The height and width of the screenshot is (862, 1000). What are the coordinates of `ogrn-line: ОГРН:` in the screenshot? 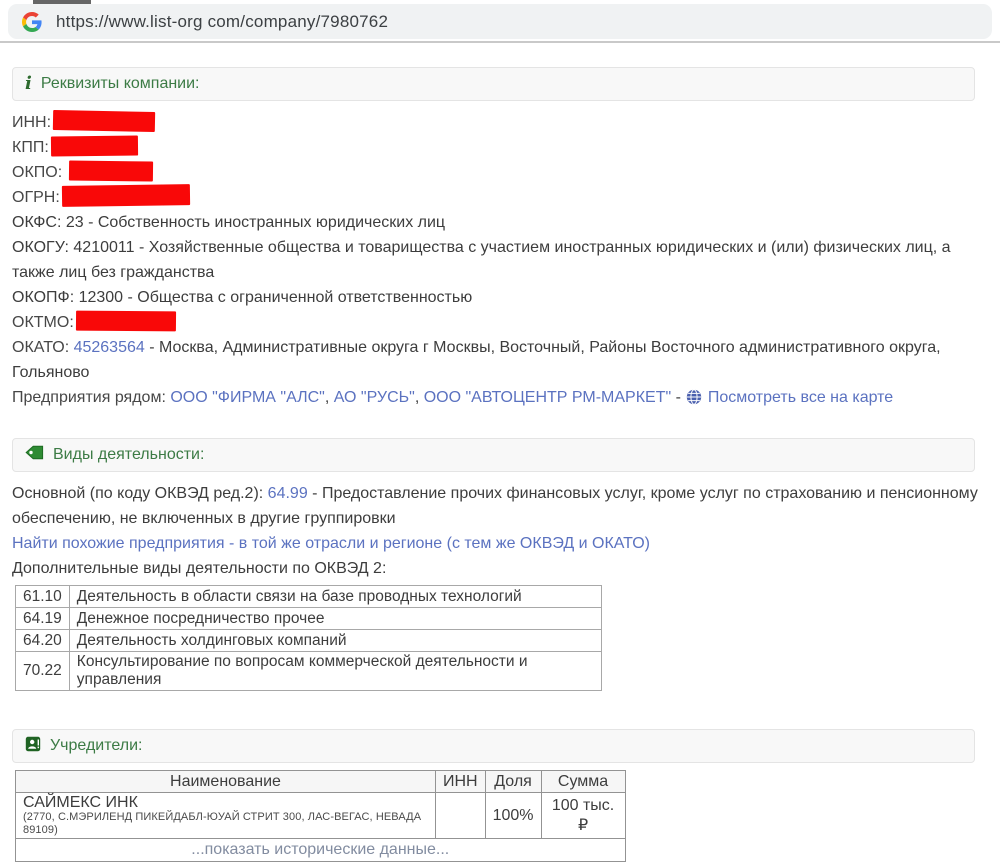 It's located at (500, 197).